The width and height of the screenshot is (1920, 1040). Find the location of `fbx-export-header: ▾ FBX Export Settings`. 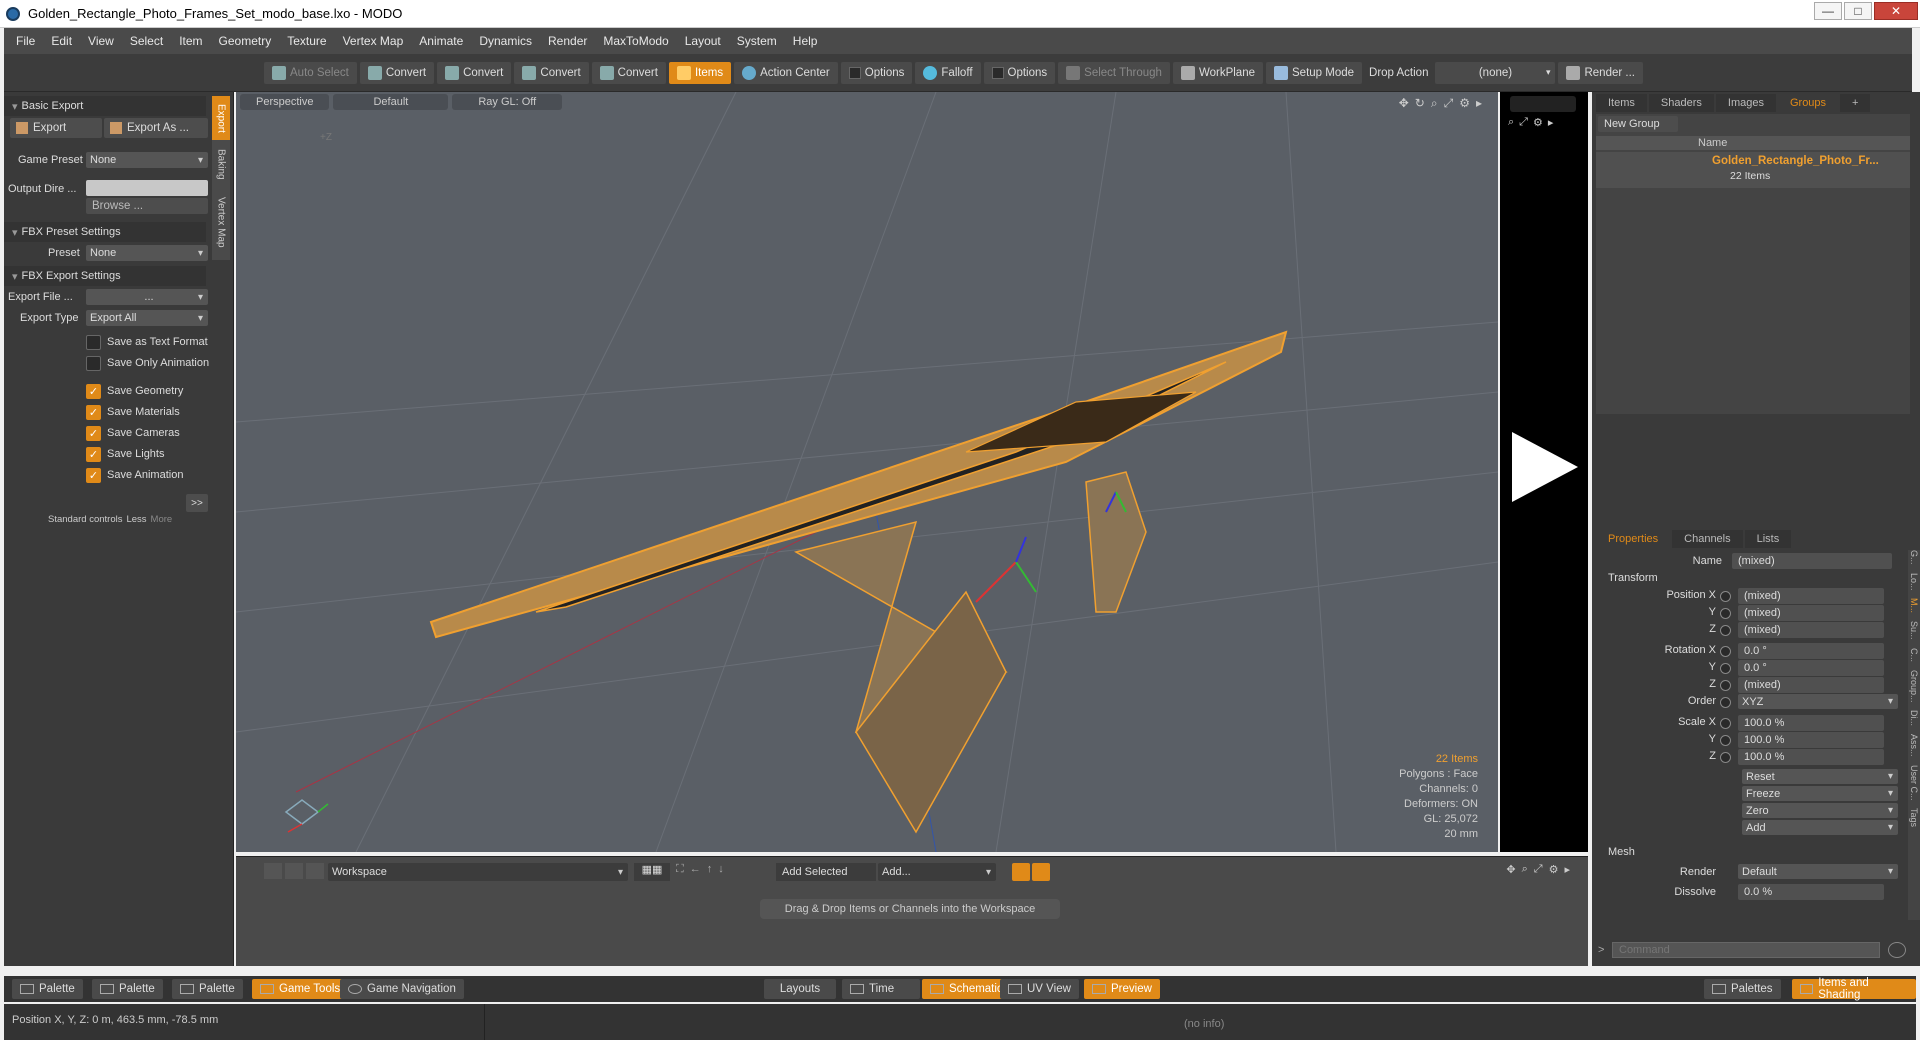

fbx-export-header: ▾ FBX Export Settings is located at coordinates (105, 276).